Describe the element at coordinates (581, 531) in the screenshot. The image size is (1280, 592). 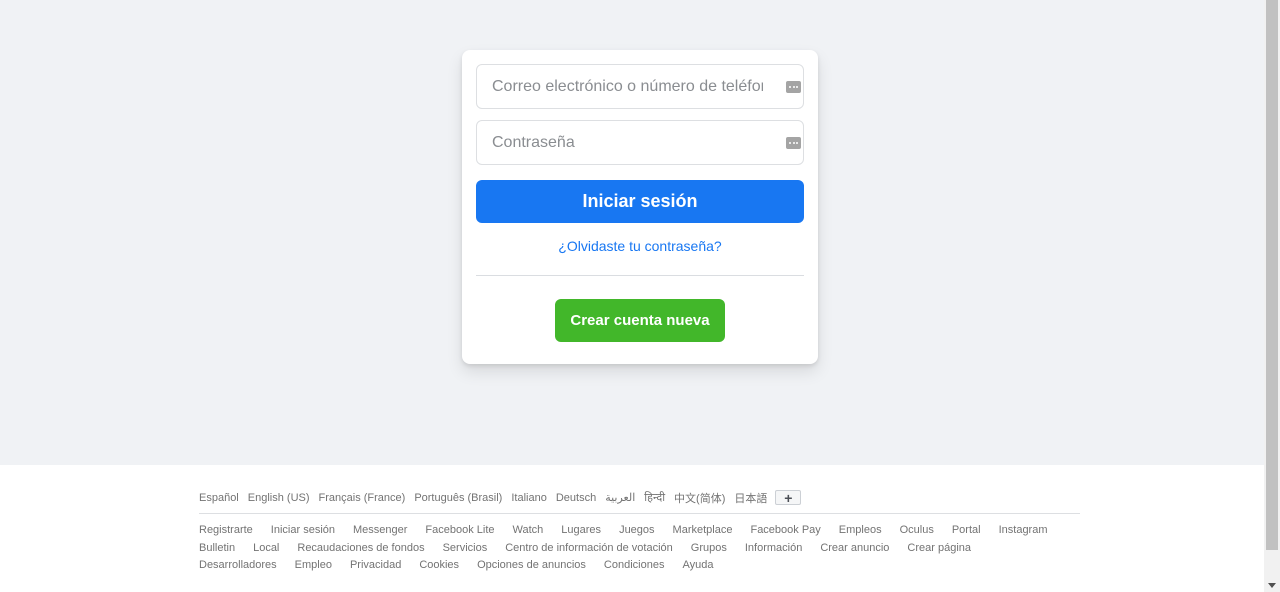
I see `footer-link: Lugares` at that location.